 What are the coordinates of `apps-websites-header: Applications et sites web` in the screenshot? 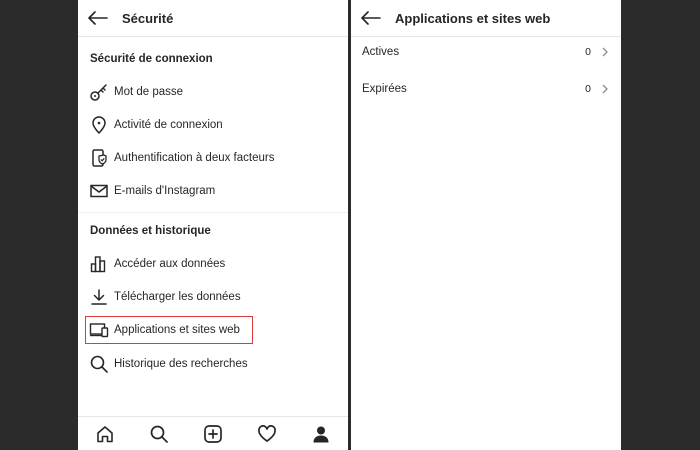 It's located at (486, 18).